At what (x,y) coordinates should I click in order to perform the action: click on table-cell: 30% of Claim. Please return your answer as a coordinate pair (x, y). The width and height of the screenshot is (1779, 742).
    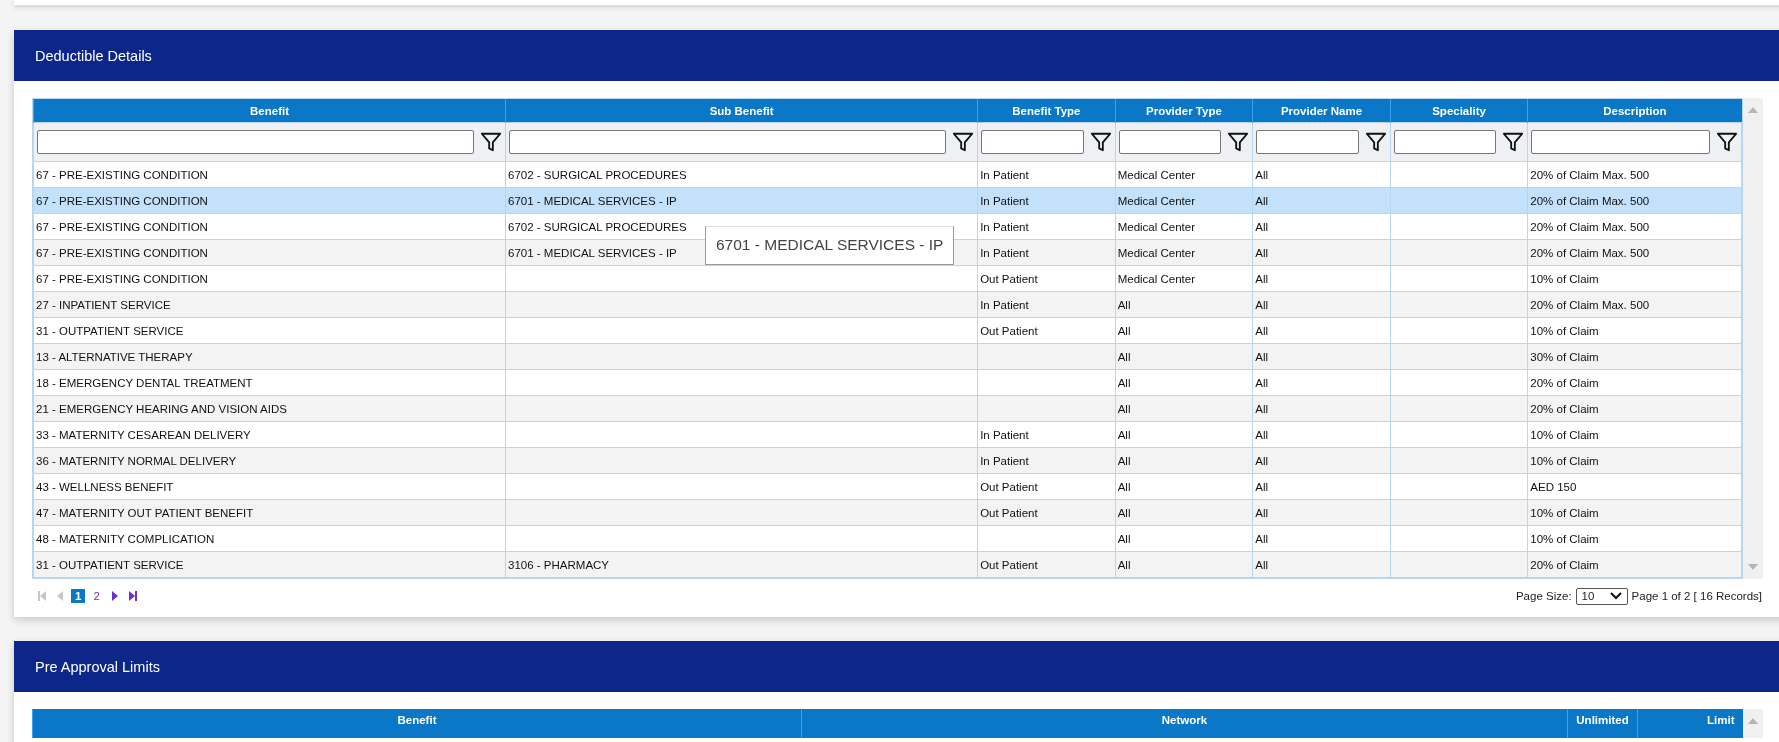
    Looking at the image, I should click on (1564, 356).